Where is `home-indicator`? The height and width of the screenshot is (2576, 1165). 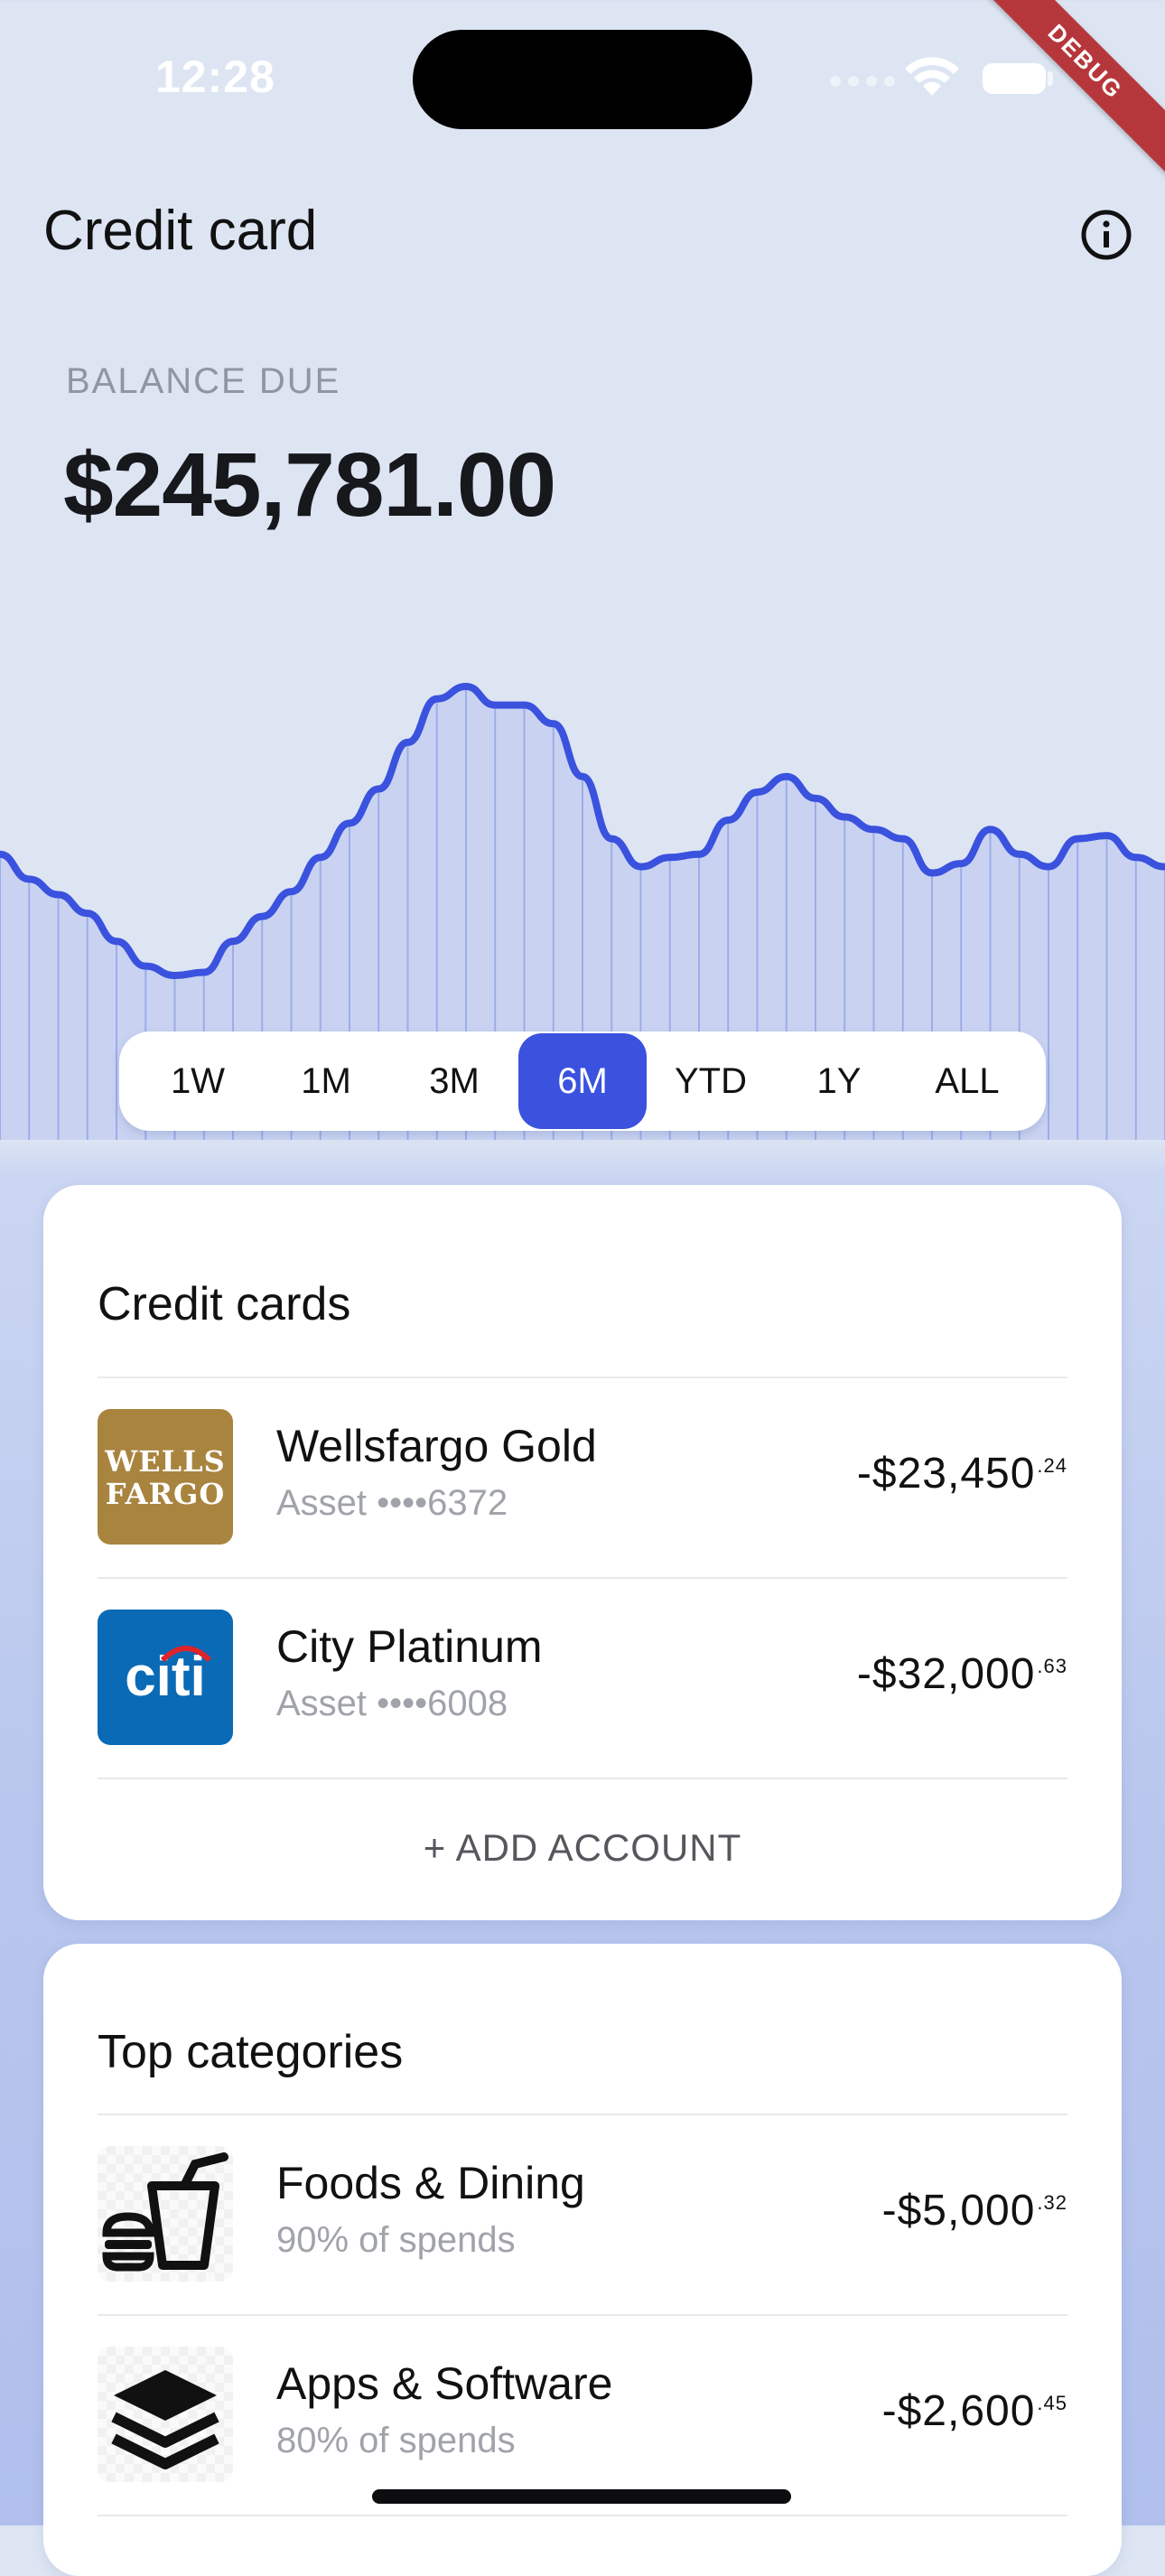 home-indicator is located at coordinates (581, 2496).